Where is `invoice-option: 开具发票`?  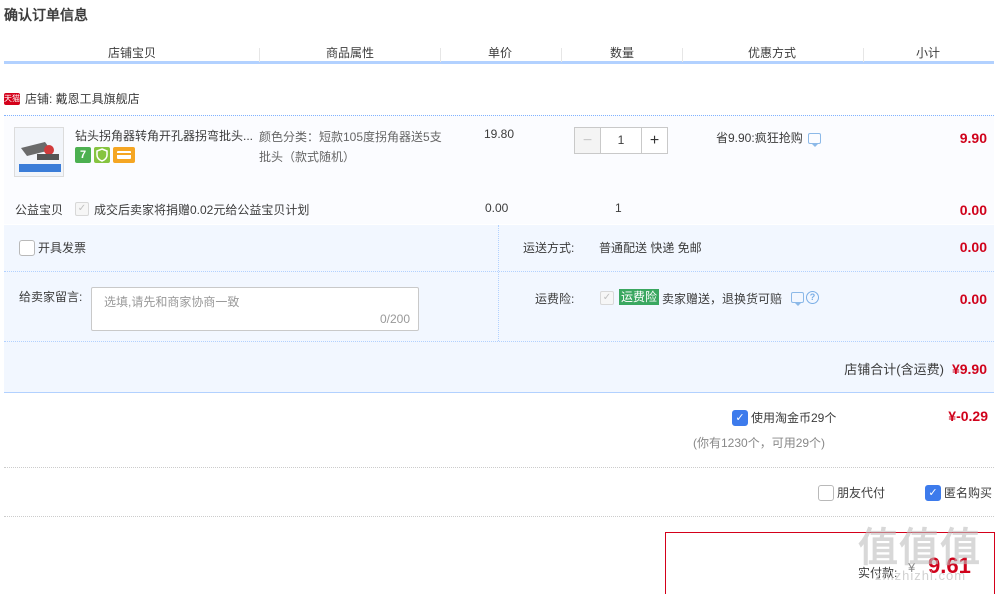
invoice-option: 开具发票 is located at coordinates (52, 247).